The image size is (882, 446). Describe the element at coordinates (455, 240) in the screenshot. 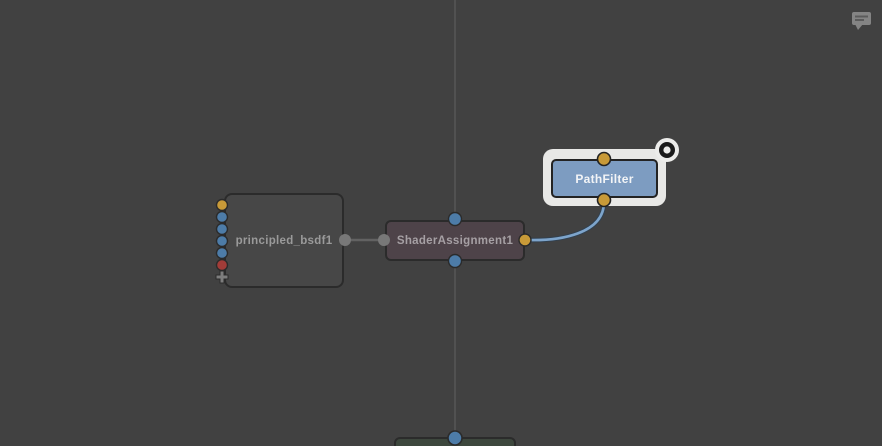

I see `node-shaderassignment1-label: ShaderAssignment1` at that location.